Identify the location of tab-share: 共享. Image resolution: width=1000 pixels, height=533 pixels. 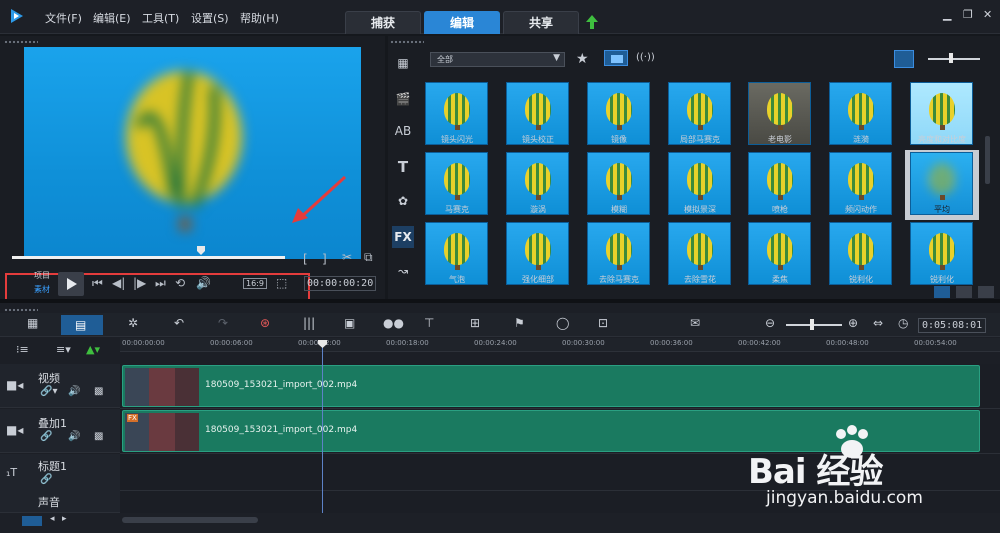
(541, 22).